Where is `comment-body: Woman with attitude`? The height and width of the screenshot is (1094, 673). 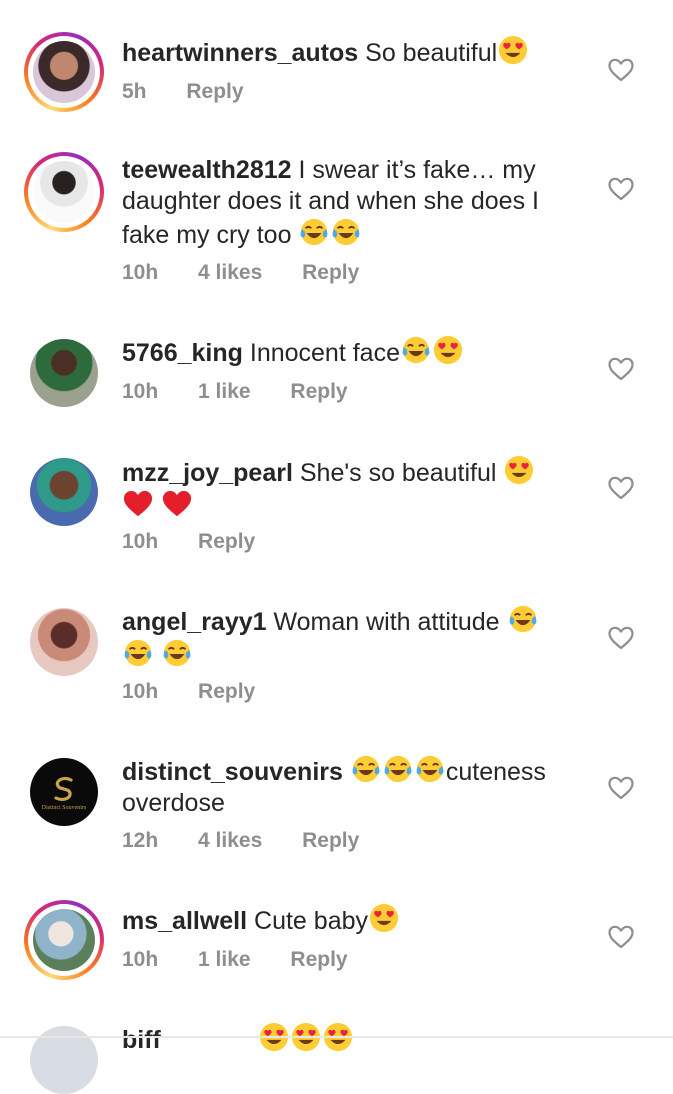 comment-body: Woman with attitude is located at coordinates (386, 622).